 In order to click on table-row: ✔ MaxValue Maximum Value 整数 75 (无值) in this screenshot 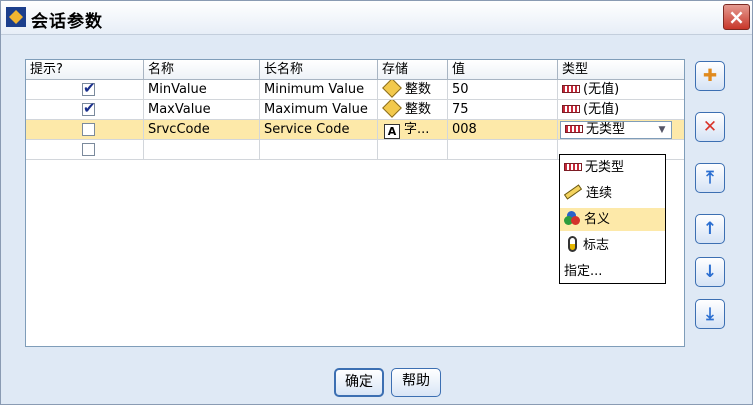, I will do `click(355, 110)`.